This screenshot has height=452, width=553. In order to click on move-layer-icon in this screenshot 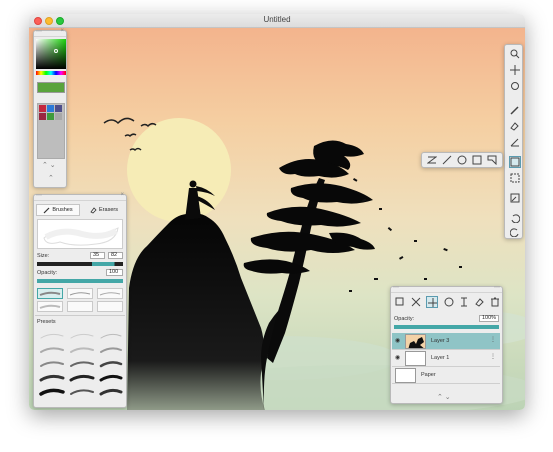, I will do `click(432, 302)`.